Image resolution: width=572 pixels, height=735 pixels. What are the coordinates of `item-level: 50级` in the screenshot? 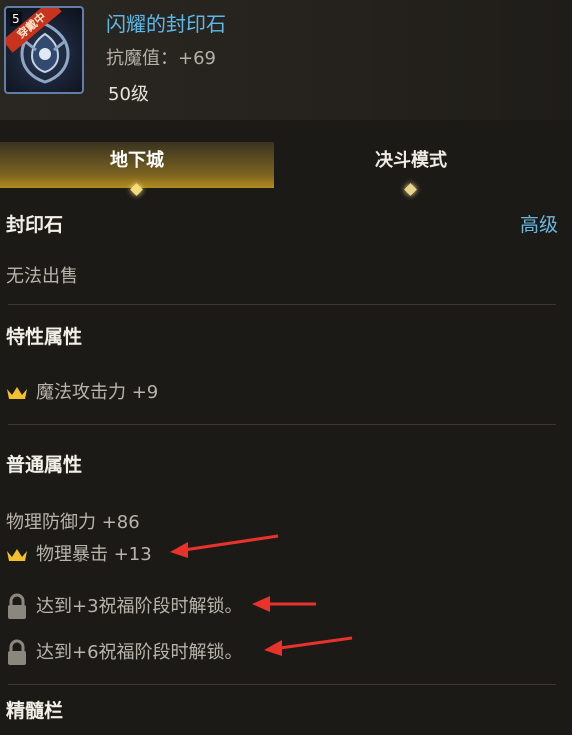 It's located at (128, 94).